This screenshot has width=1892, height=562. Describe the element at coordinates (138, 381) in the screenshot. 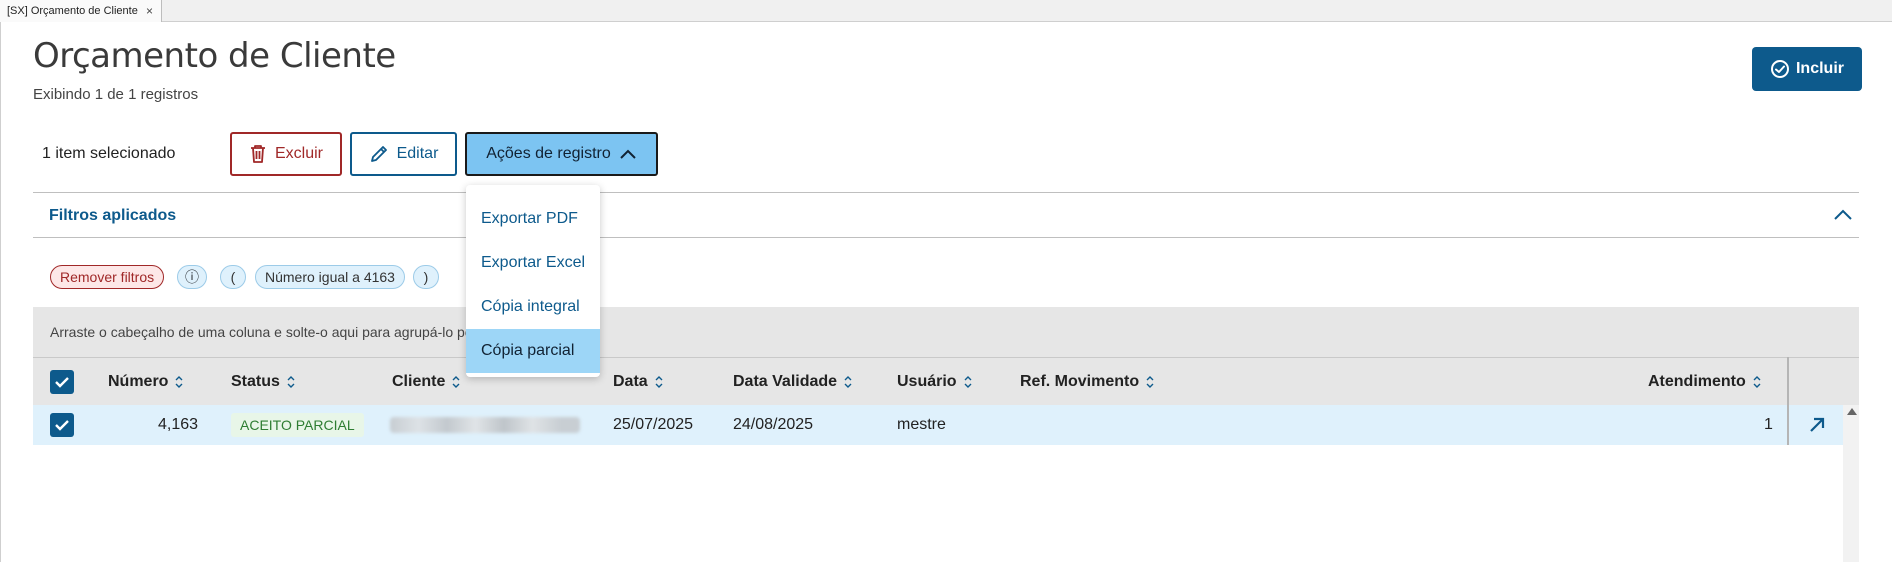

I see `column-label: Número` at that location.